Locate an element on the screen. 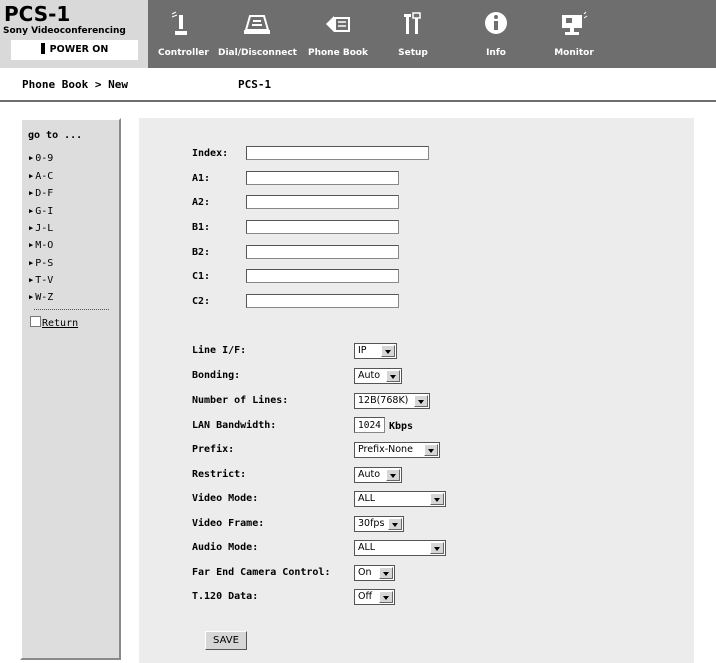 The width and height of the screenshot is (716, 663). lan-bandwidth-input is located at coordinates (369, 425).